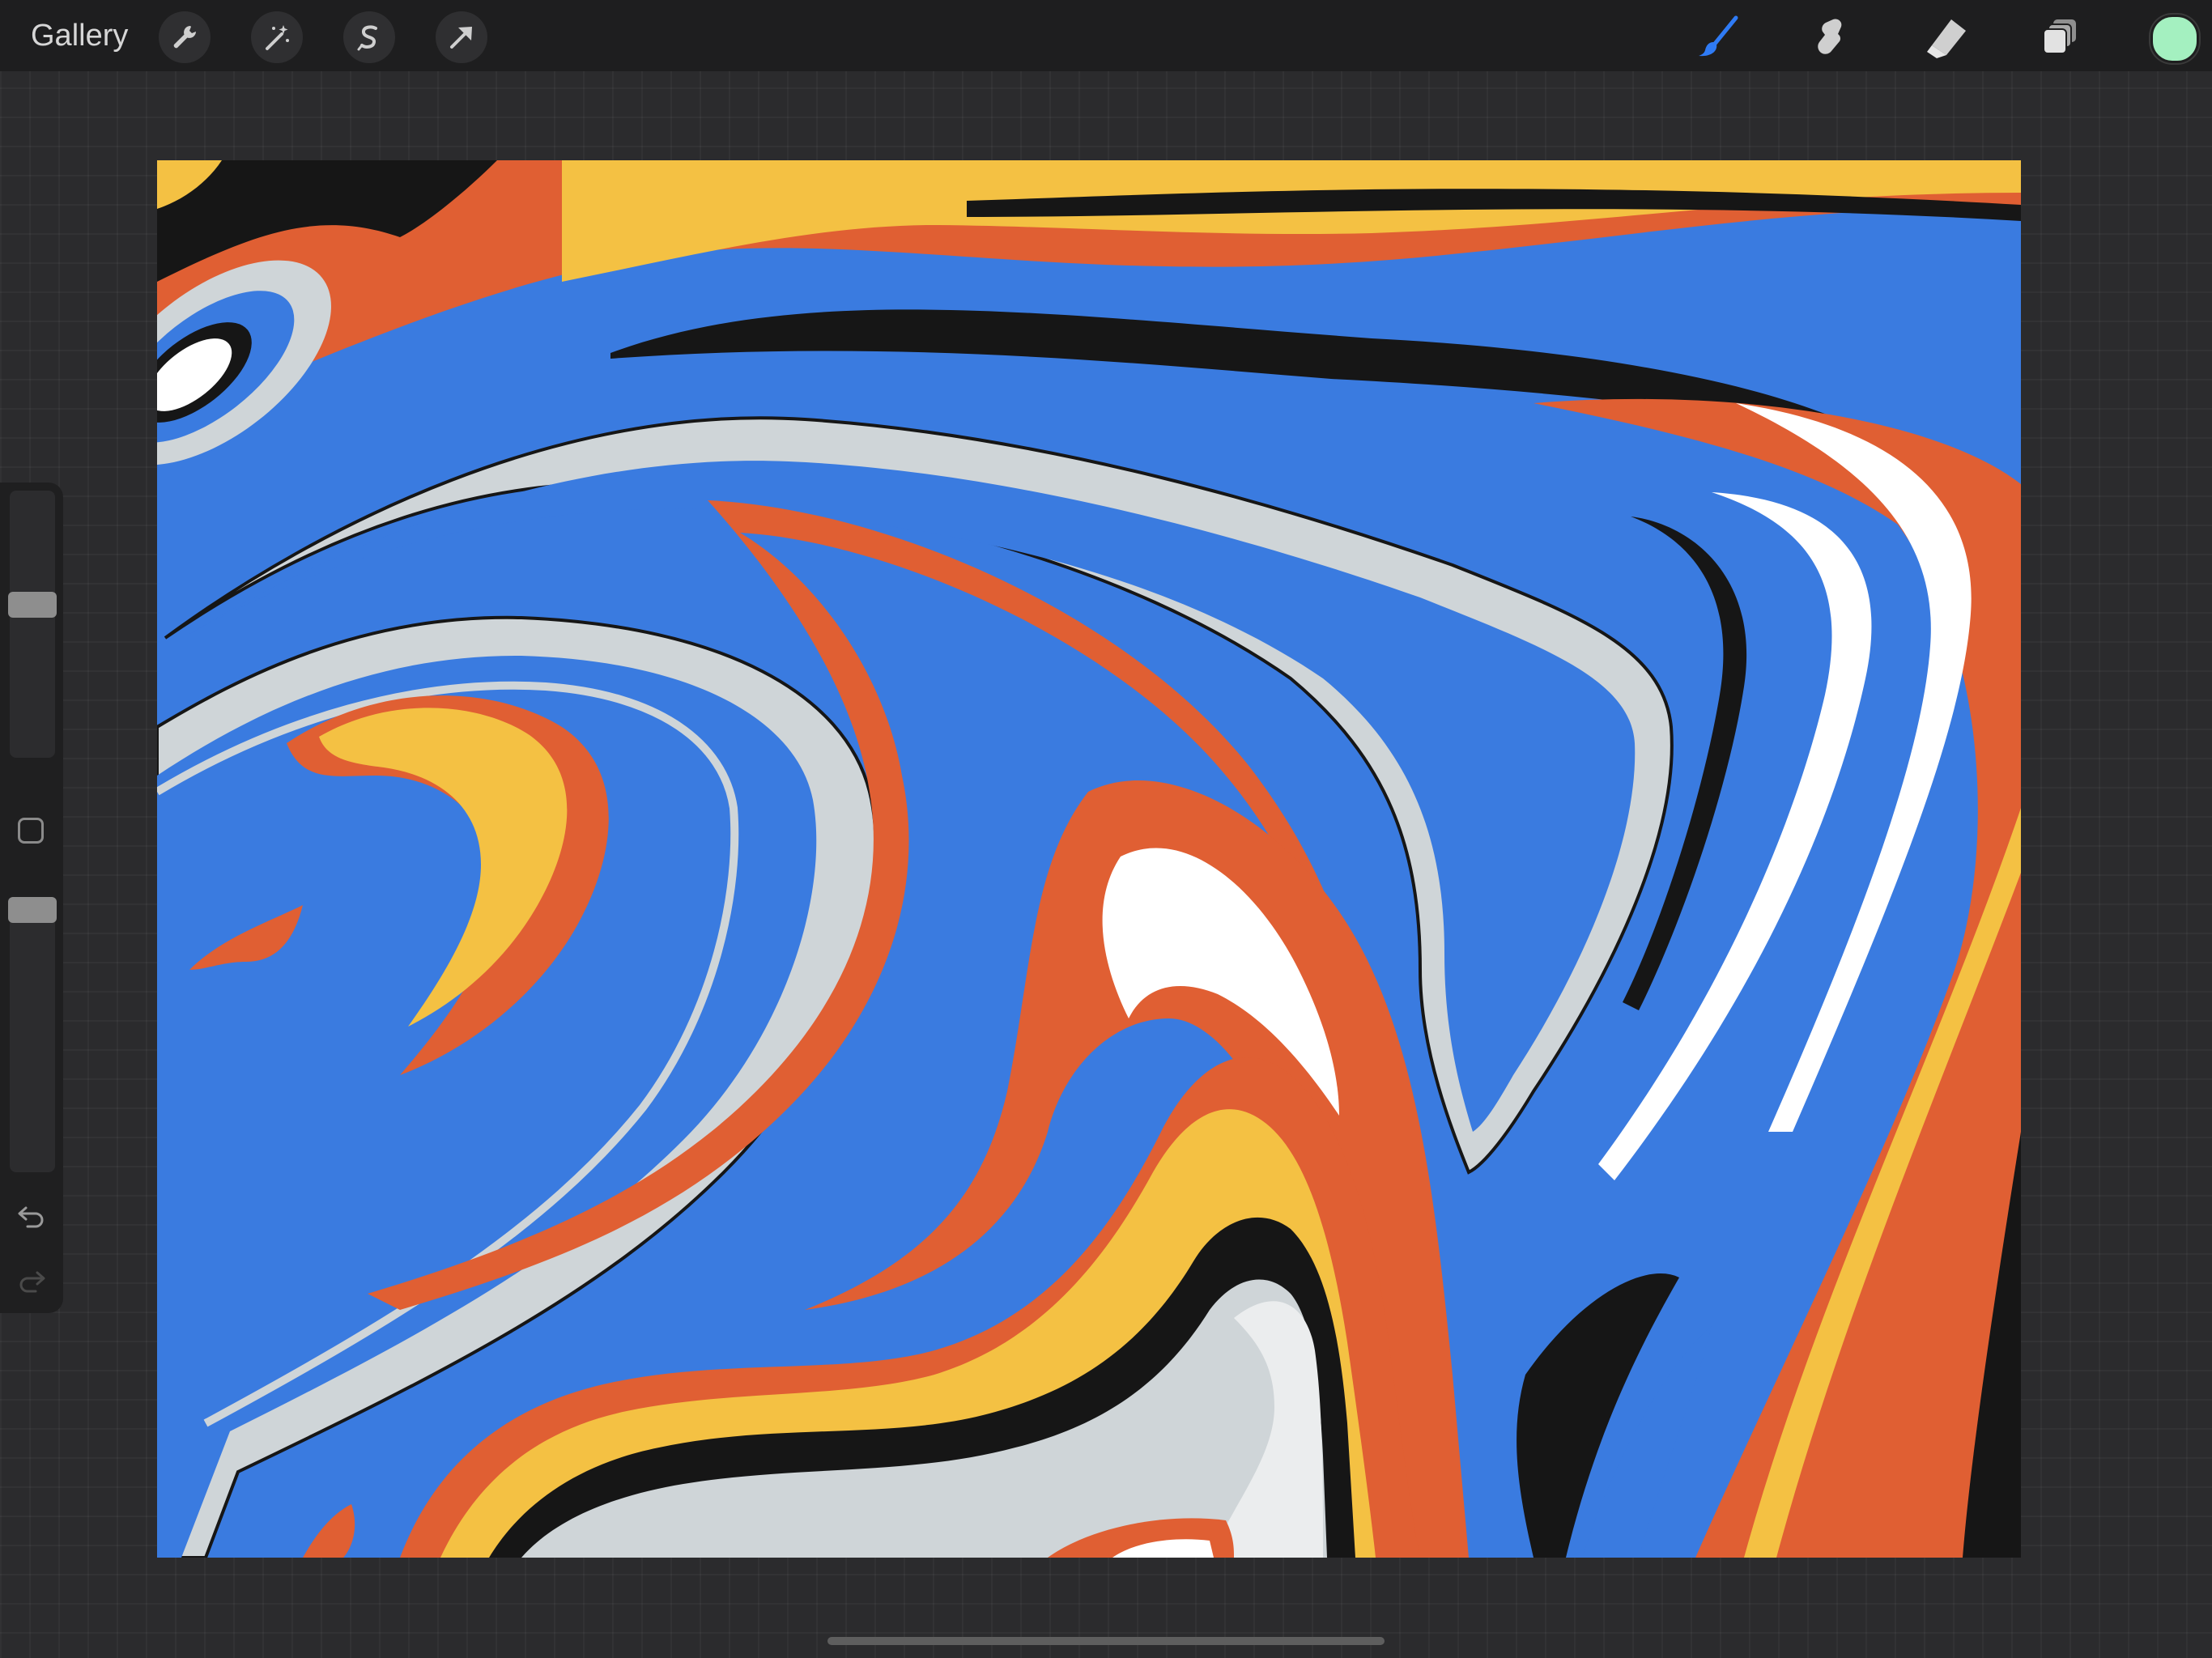 The width and height of the screenshot is (2212, 1658). I want to click on magic-wand-icon, so click(278, 37).